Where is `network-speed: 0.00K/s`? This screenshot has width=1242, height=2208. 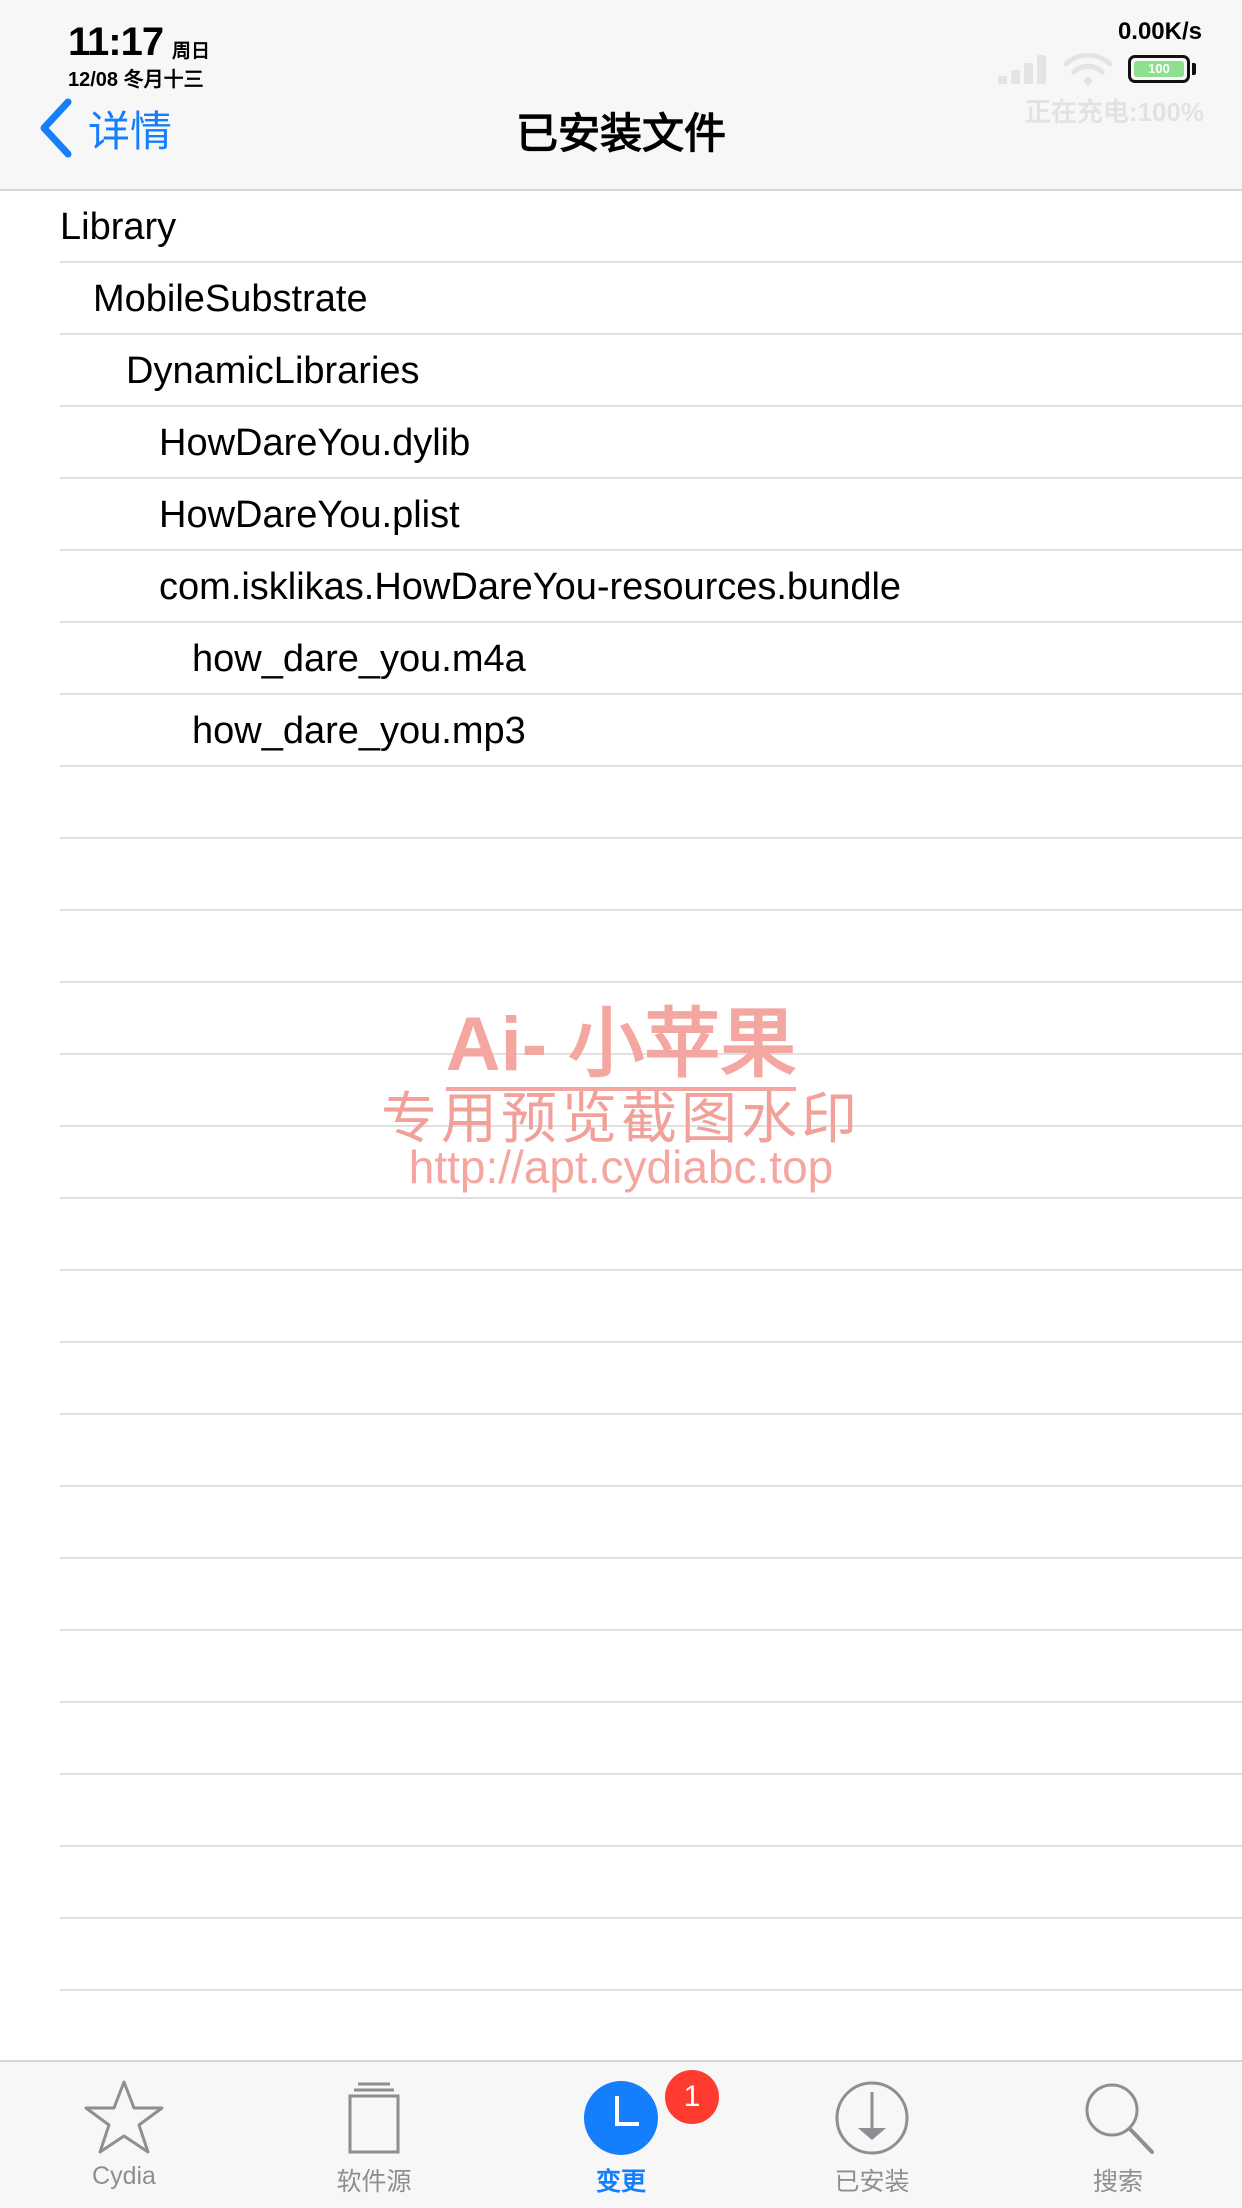 network-speed: 0.00K/s is located at coordinates (1159, 31).